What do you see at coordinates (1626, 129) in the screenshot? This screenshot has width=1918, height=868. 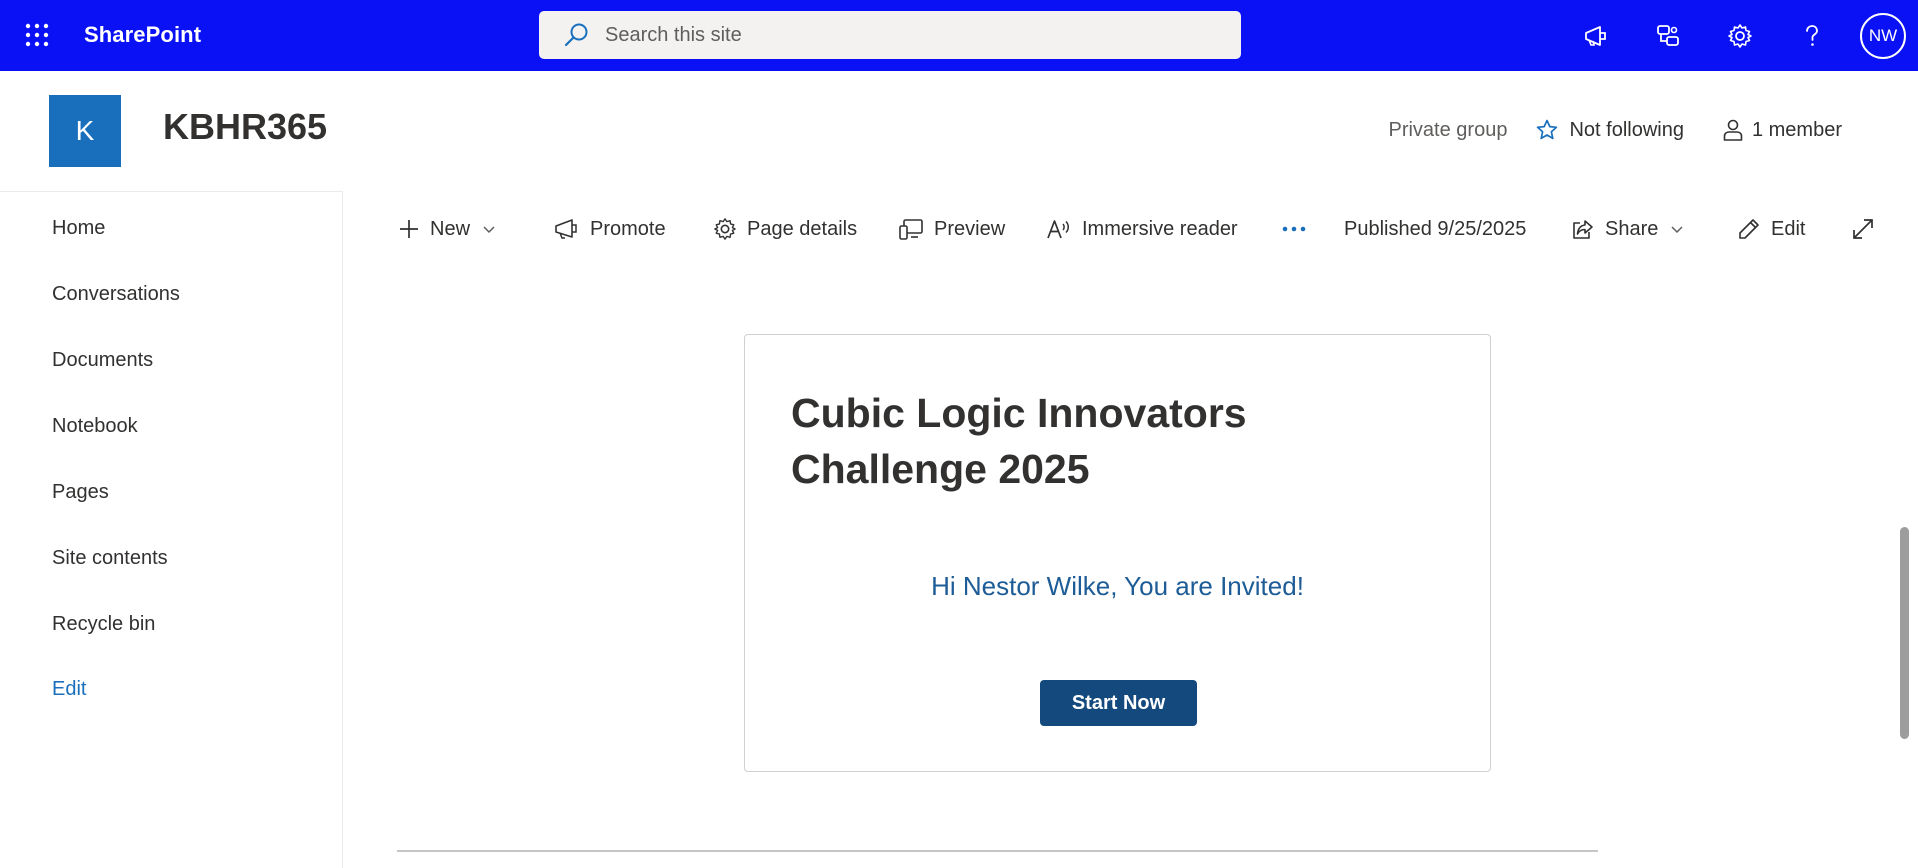 I see `follow-label: Not following` at bounding box center [1626, 129].